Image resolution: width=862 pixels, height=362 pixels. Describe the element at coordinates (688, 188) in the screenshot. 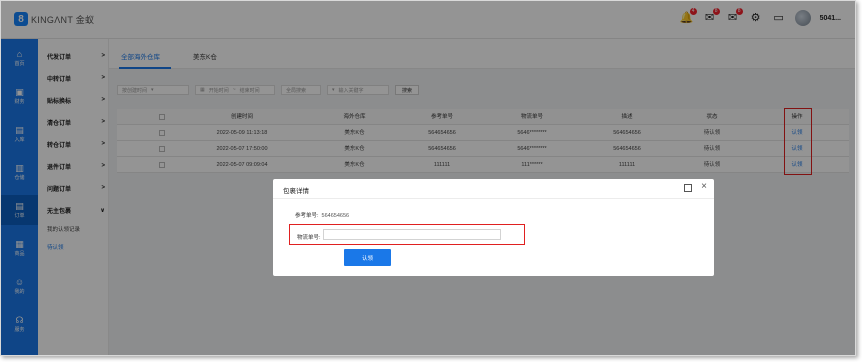

I see `maximize-icon` at that location.